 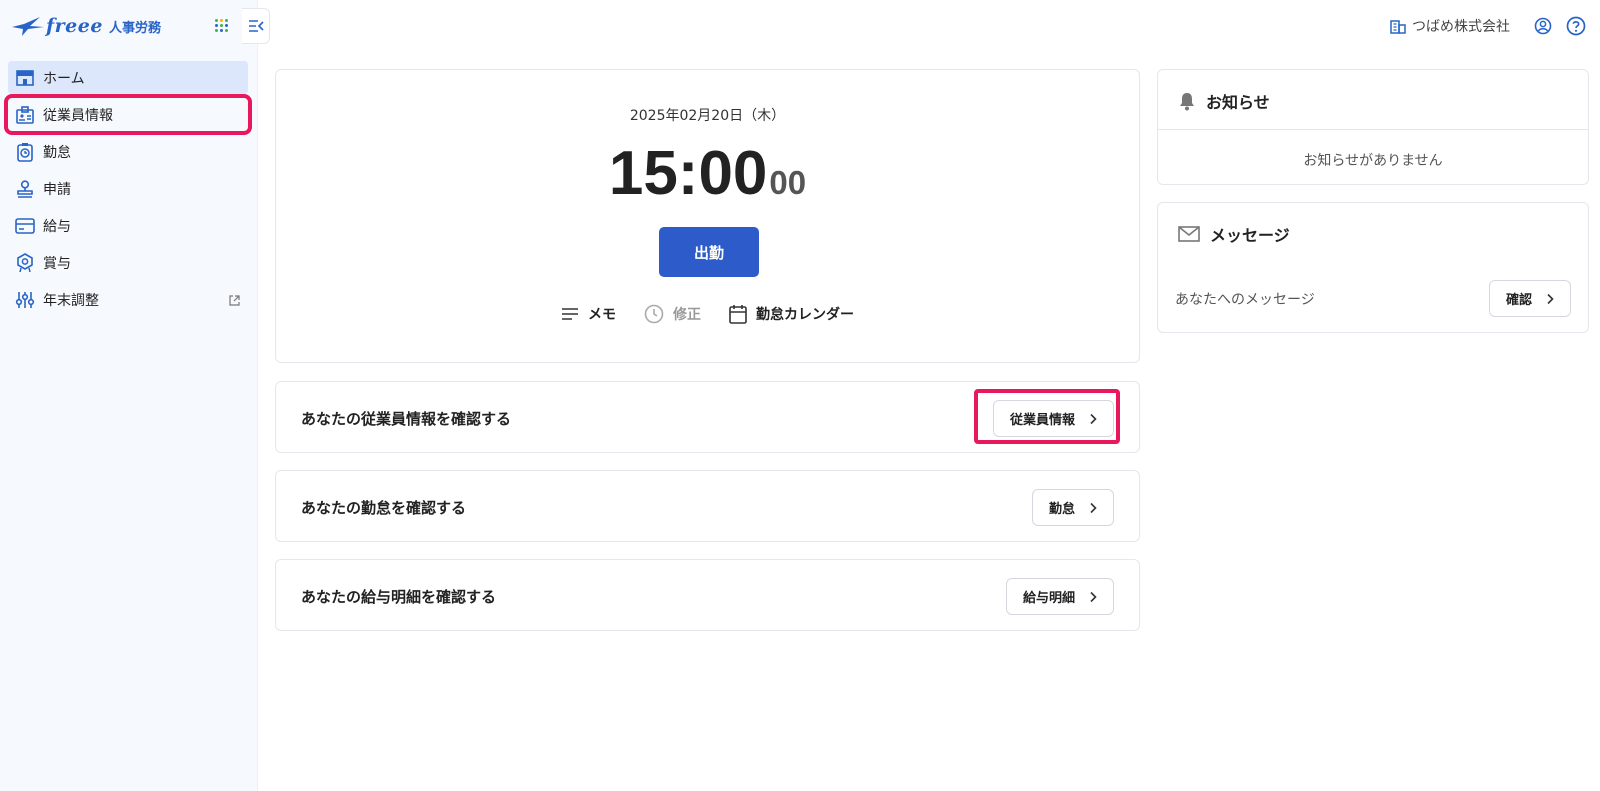 I want to click on calendar-icon, so click(x=738, y=314).